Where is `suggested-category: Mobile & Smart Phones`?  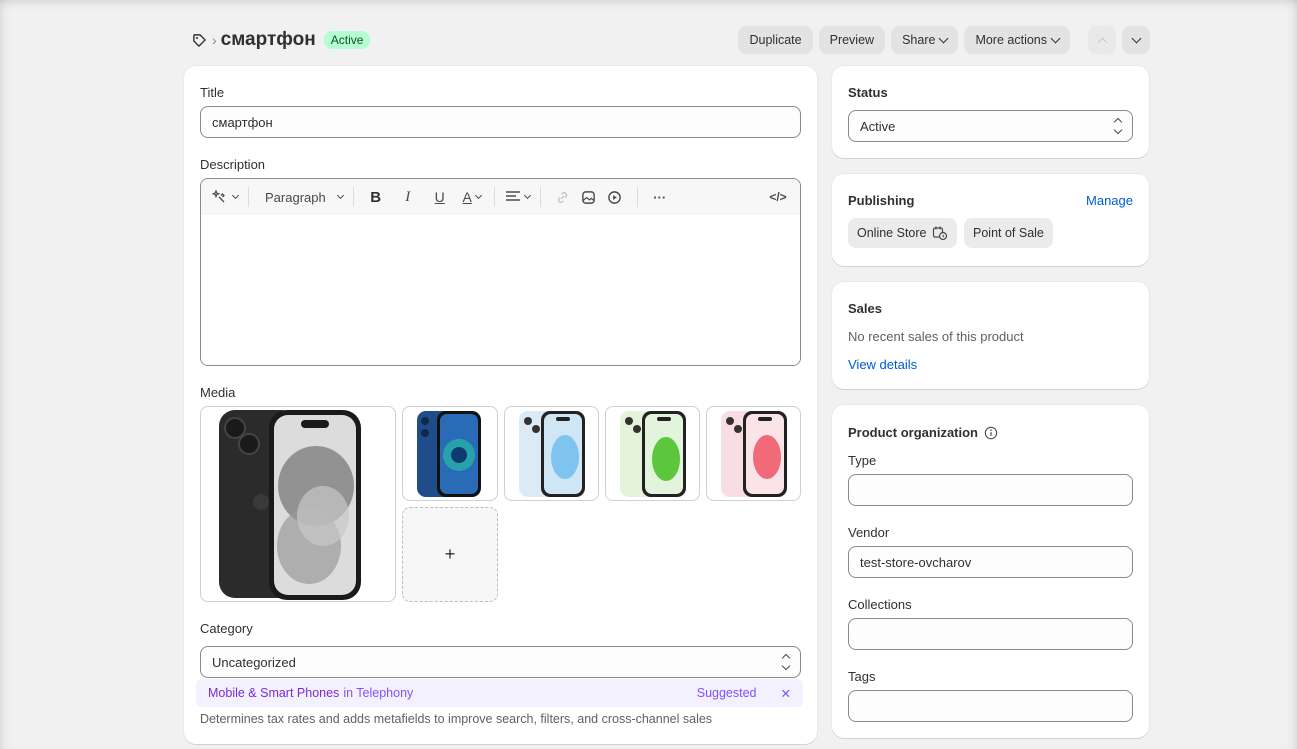
suggested-category: Mobile & Smart Phones is located at coordinates (274, 693).